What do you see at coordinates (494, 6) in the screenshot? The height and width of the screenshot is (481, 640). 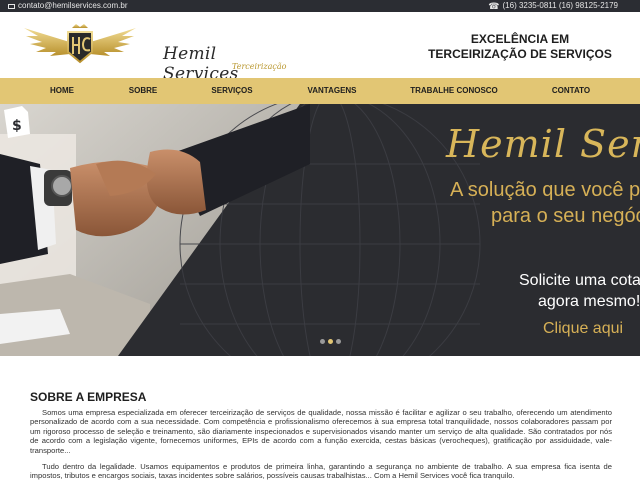 I see `phone-icon: ☎` at bounding box center [494, 6].